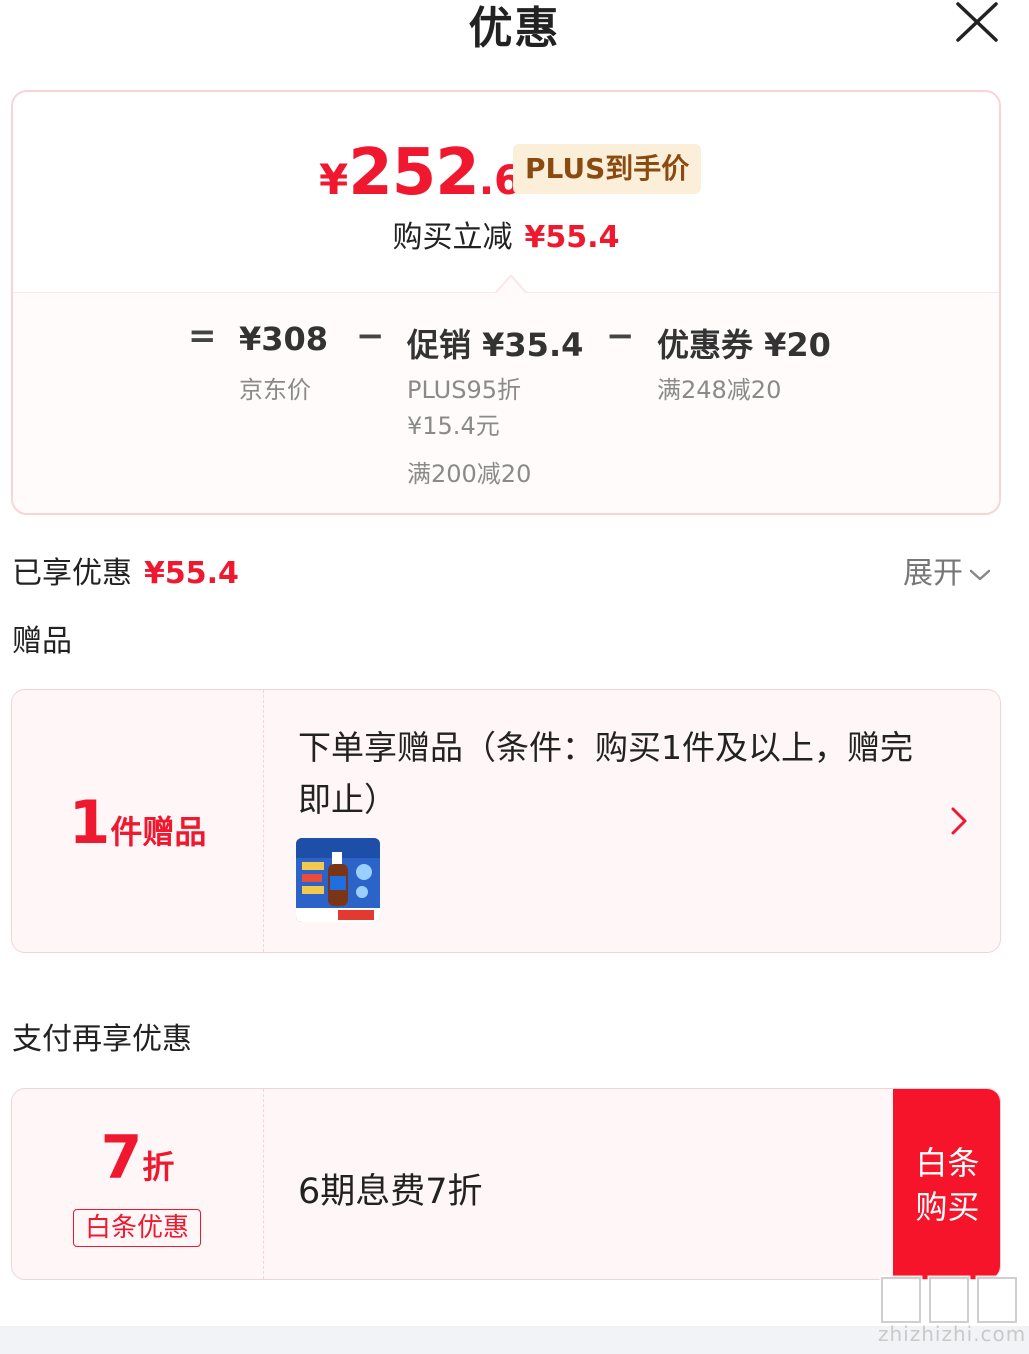 The height and width of the screenshot is (1354, 1029). What do you see at coordinates (453, 426) in the screenshot?
I see `promotion-detail: ¥15.4元` at bounding box center [453, 426].